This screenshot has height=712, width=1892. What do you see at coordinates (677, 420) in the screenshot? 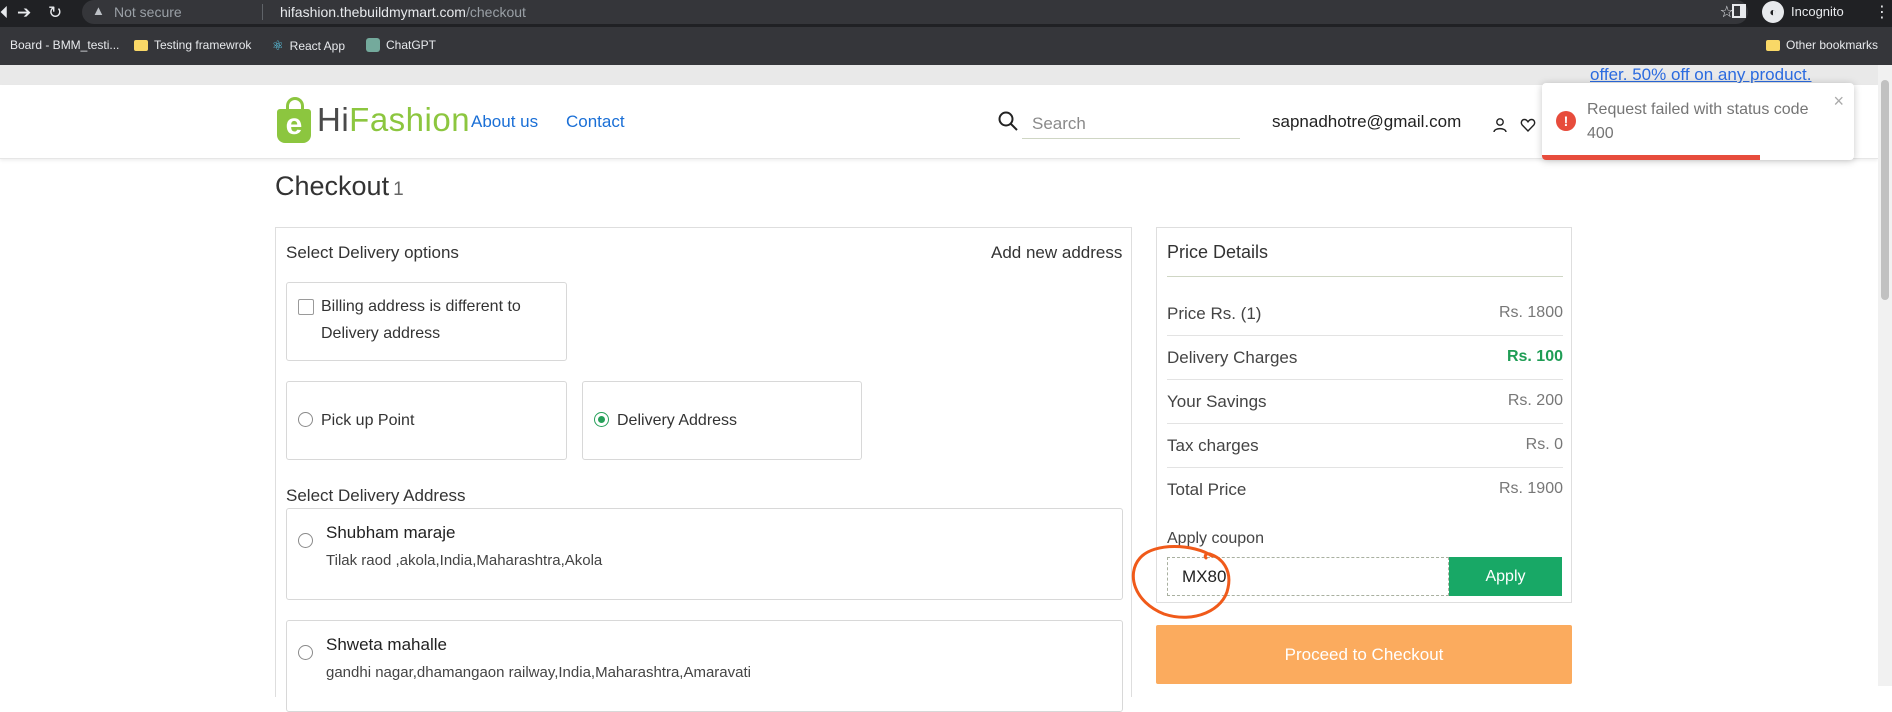
I see `delivery-label: Delivery Address` at bounding box center [677, 420].